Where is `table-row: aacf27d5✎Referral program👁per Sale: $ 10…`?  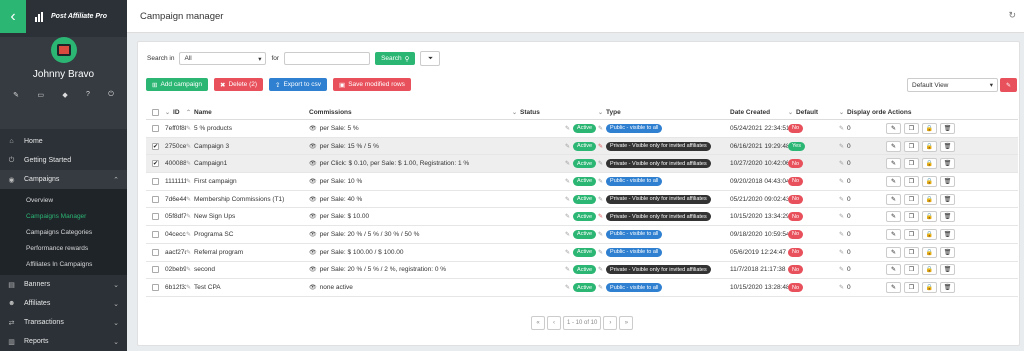 table-row: aacf27d5✎Referral program👁per Sale: $ 10… is located at coordinates (582, 253).